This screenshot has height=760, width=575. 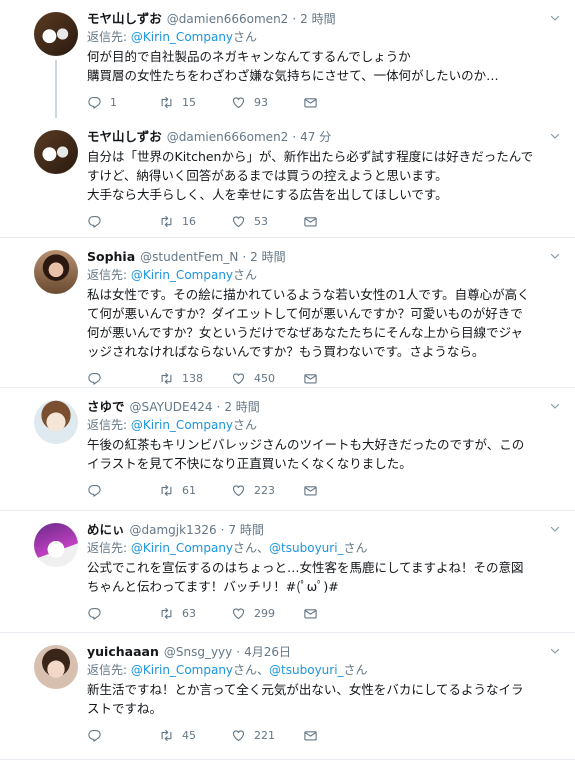 I want to click on retweet-button: 138, so click(x=195, y=378).